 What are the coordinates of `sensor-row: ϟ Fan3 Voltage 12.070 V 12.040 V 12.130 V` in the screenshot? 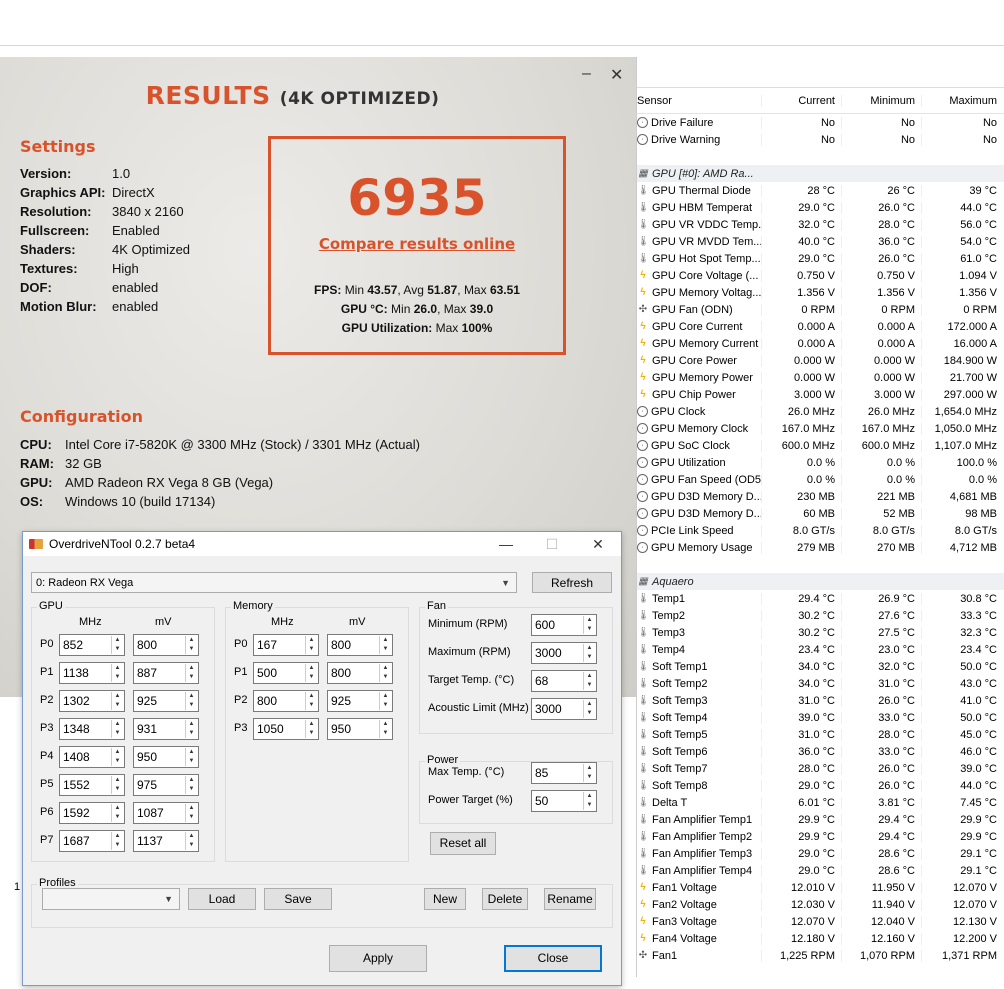 It's located at (820, 921).